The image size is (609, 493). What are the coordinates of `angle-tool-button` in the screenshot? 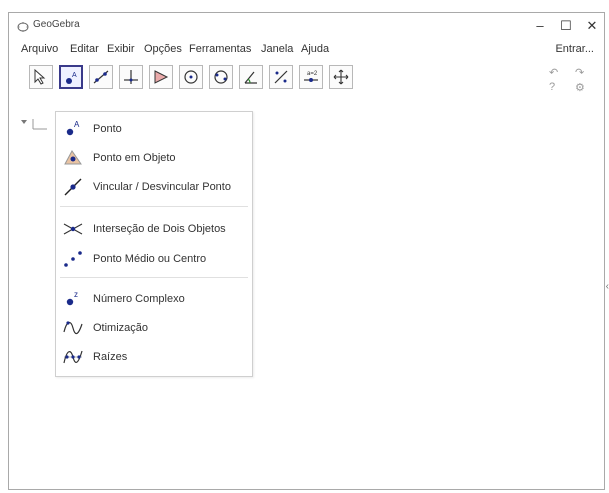 It's located at (251, 77).